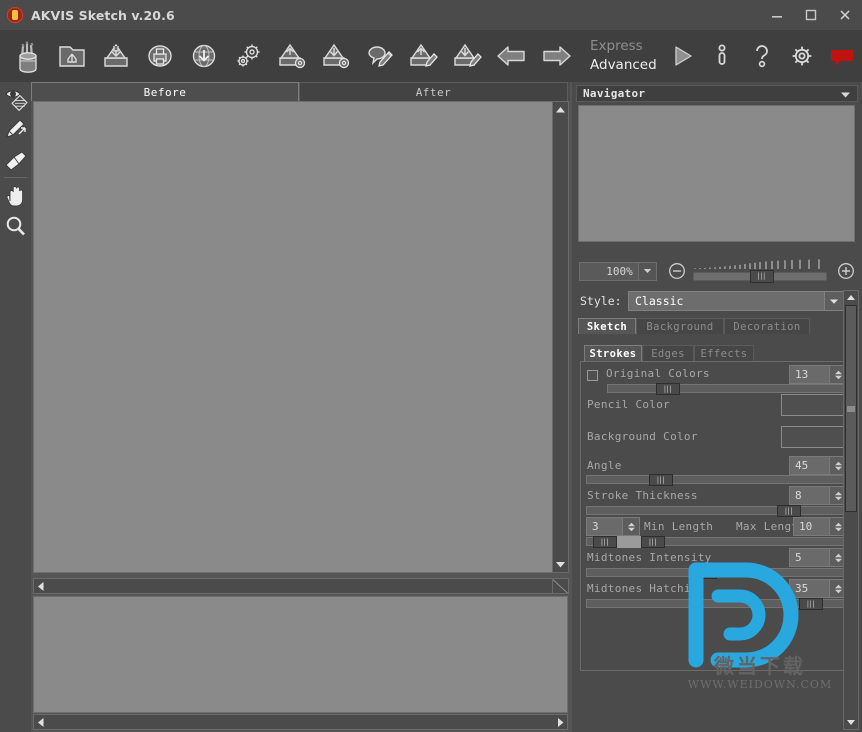 The width and height of the screenshot is (862, 732). I want to click on angle-value: 45, so click(802, 465).